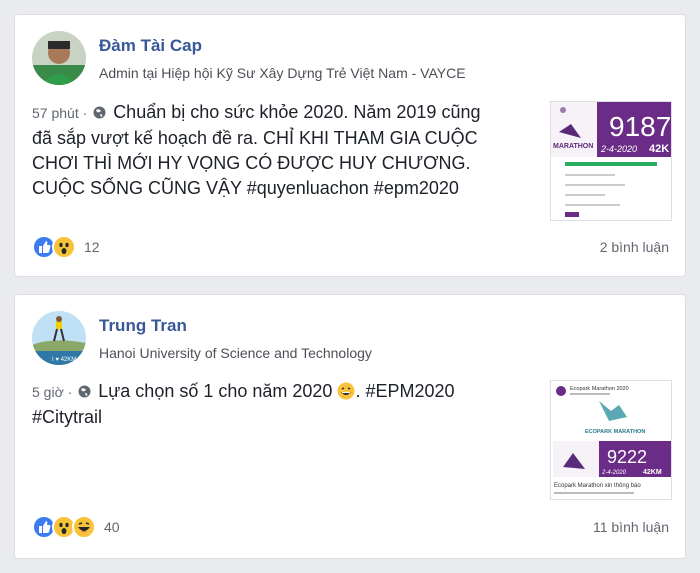  I want to click on svg-text: MARATHON, so click(573, 146).